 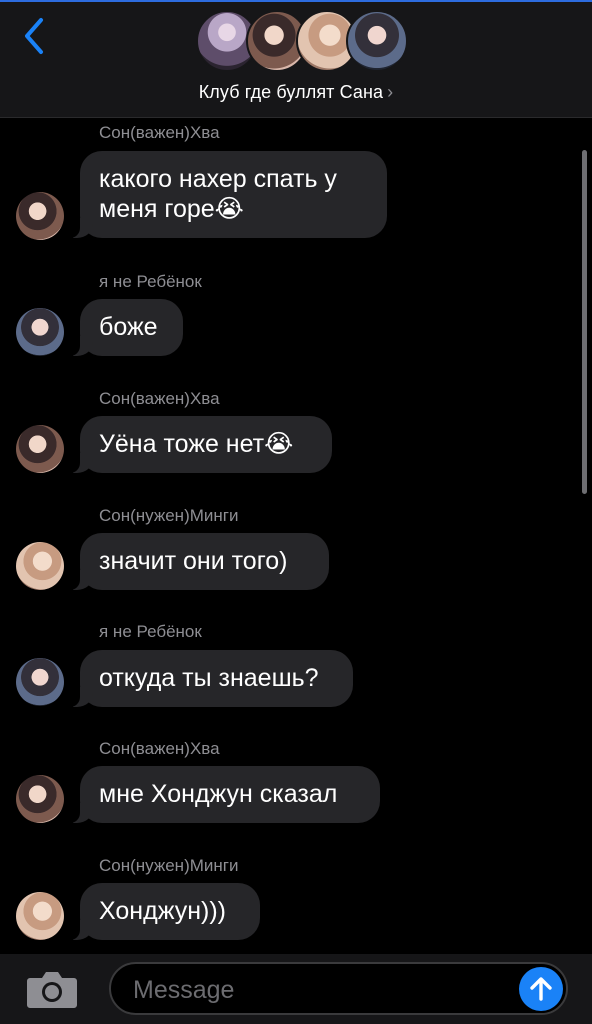 I want to click on message-bubble: Уёна тоже нет😭, so click(x=201, y=444).